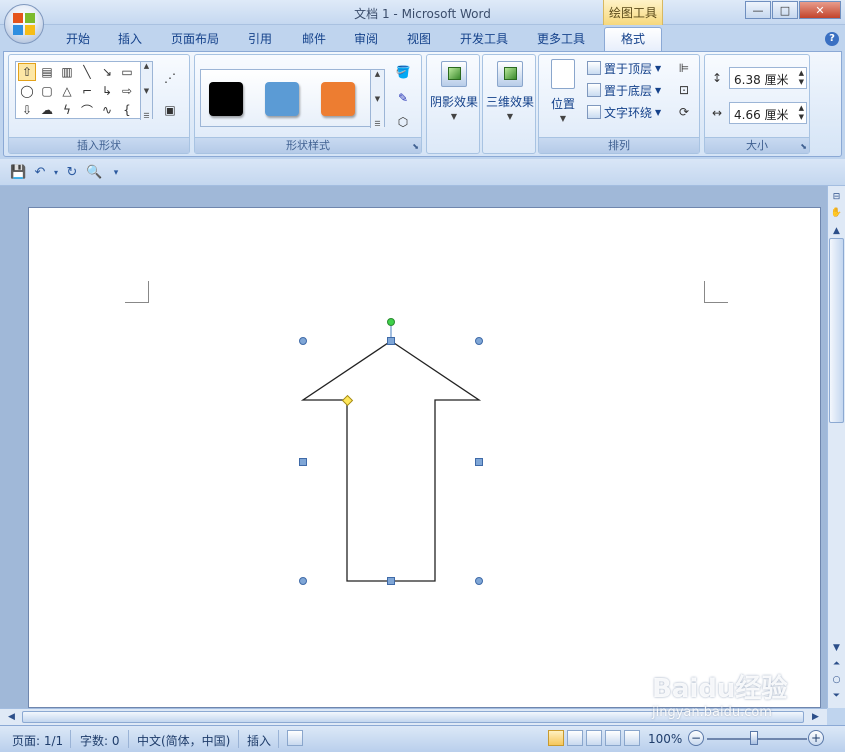 The image size is (845, 752). What do you see at coordinates (47, 91) in the screenshot?
I see `shape-rounded-rect-icon: ▢` at bounding box center [47, 91].